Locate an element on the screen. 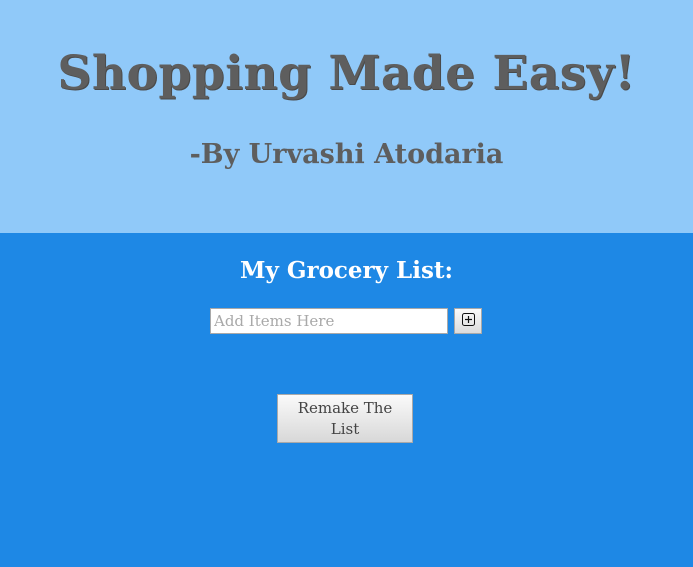 The image size is (693, 567). plus-box-icon is located at coordinates (468, 321).